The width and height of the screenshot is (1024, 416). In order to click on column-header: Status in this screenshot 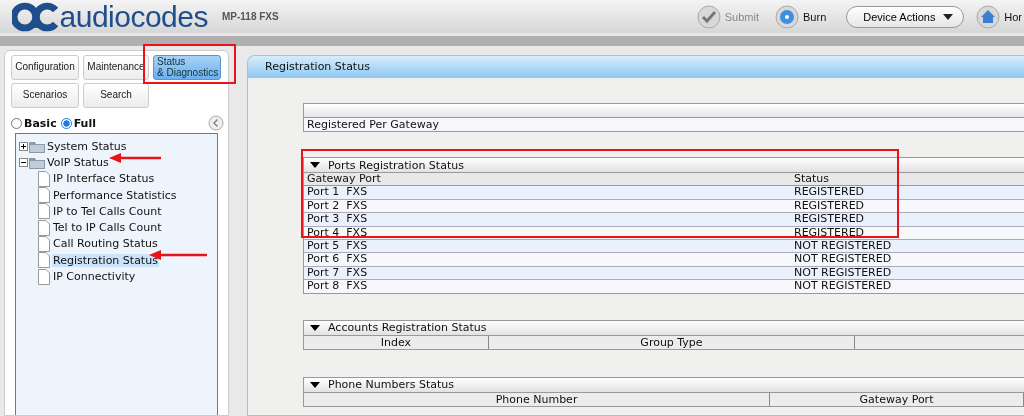, I will do `click(812, 179)`.